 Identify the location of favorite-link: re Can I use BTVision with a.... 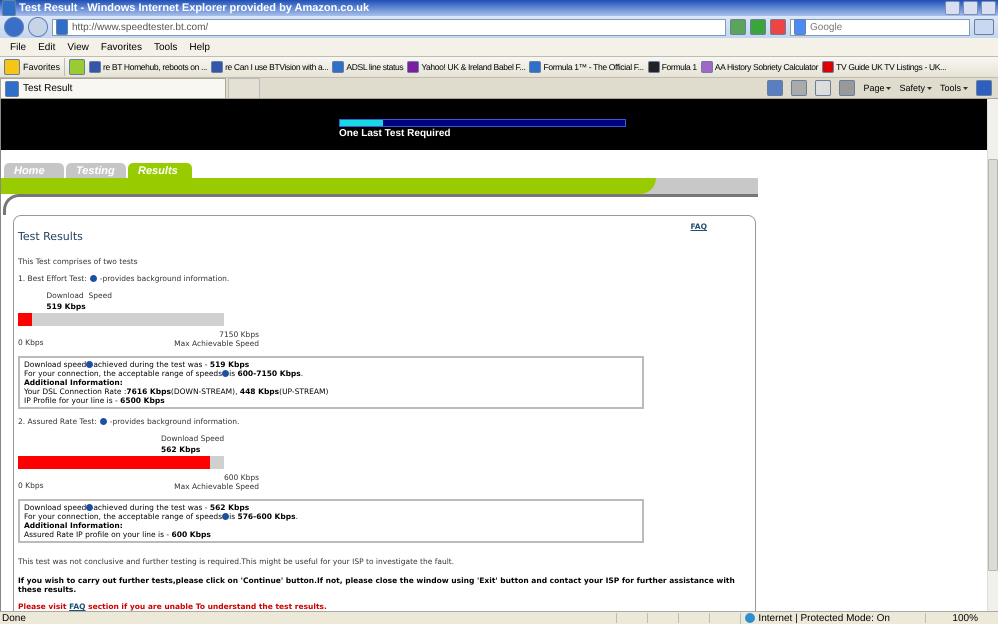
(269, 67).